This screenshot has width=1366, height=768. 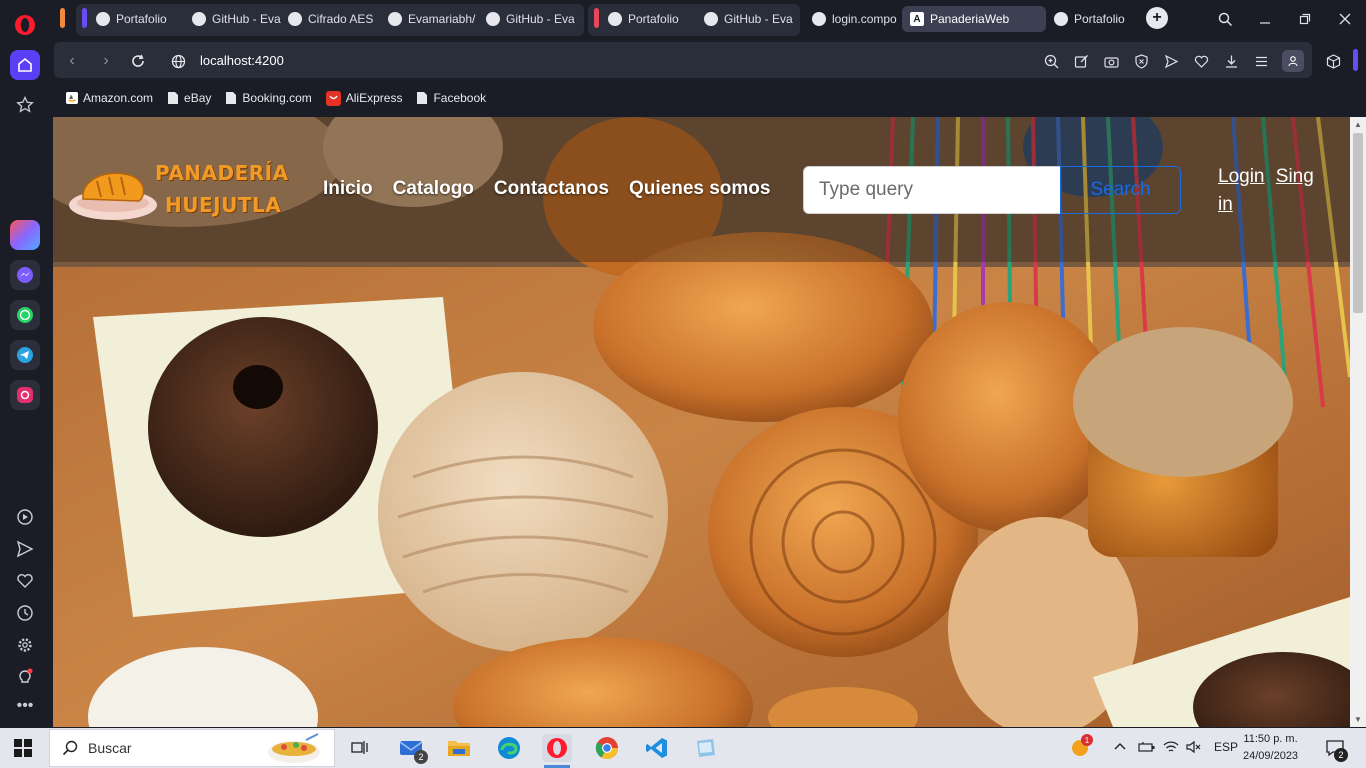 What do you see at coordinates (451, 98) in the screenshot?
I see `bookmark-facebook: Facebook` at bounding box center [451, 98].